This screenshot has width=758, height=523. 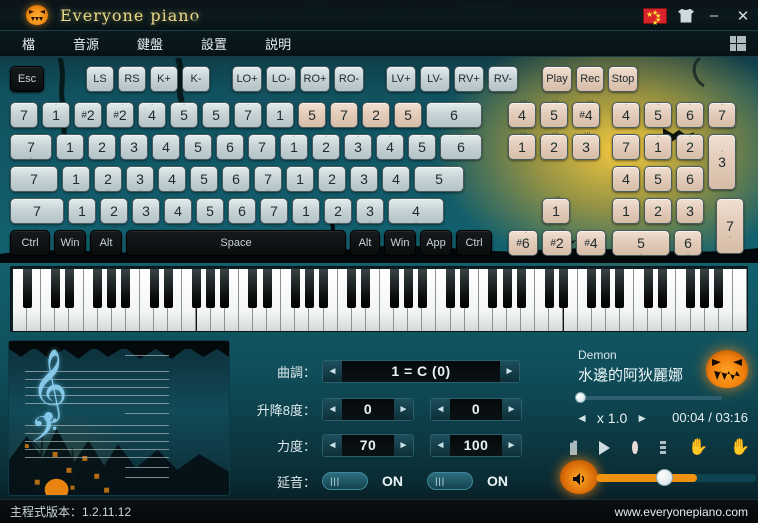 I want to click on note-key-sharp-2up2: #2 ⋮, so click(x=557, y=240).